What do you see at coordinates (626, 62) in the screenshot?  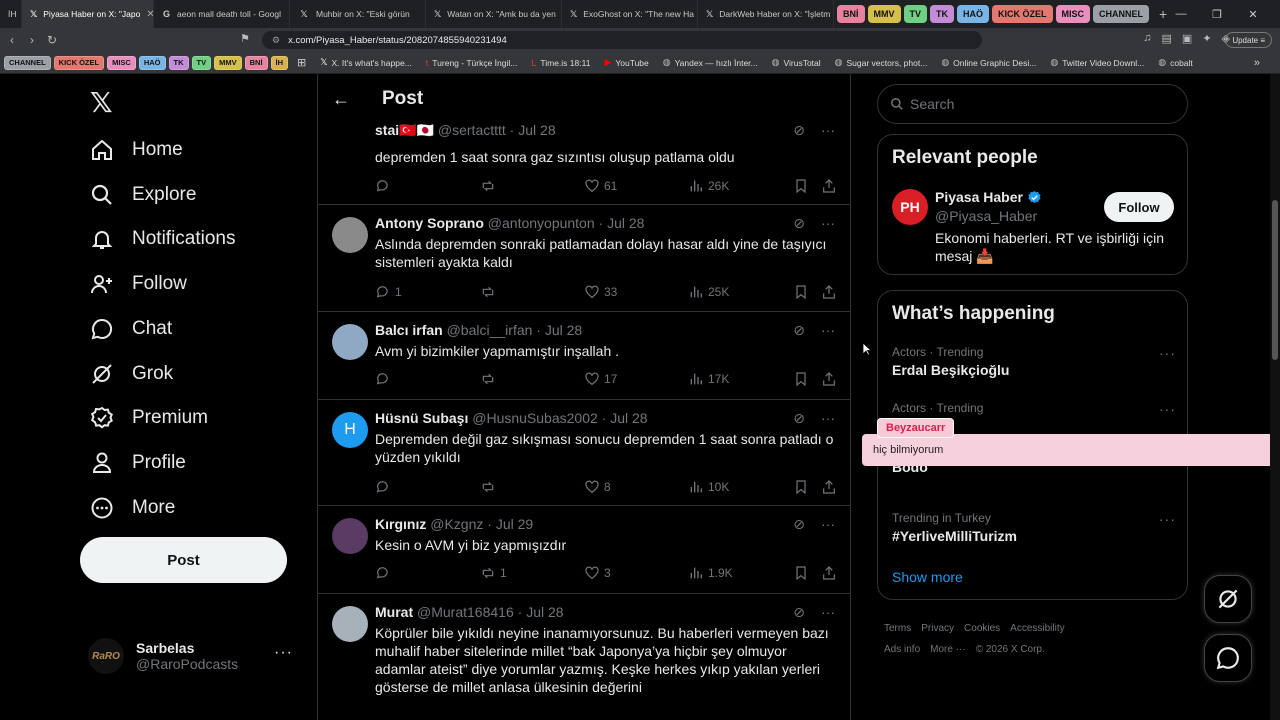 I see `bookmark-item: ▶ YouTube` at bounding box center [626, 62].